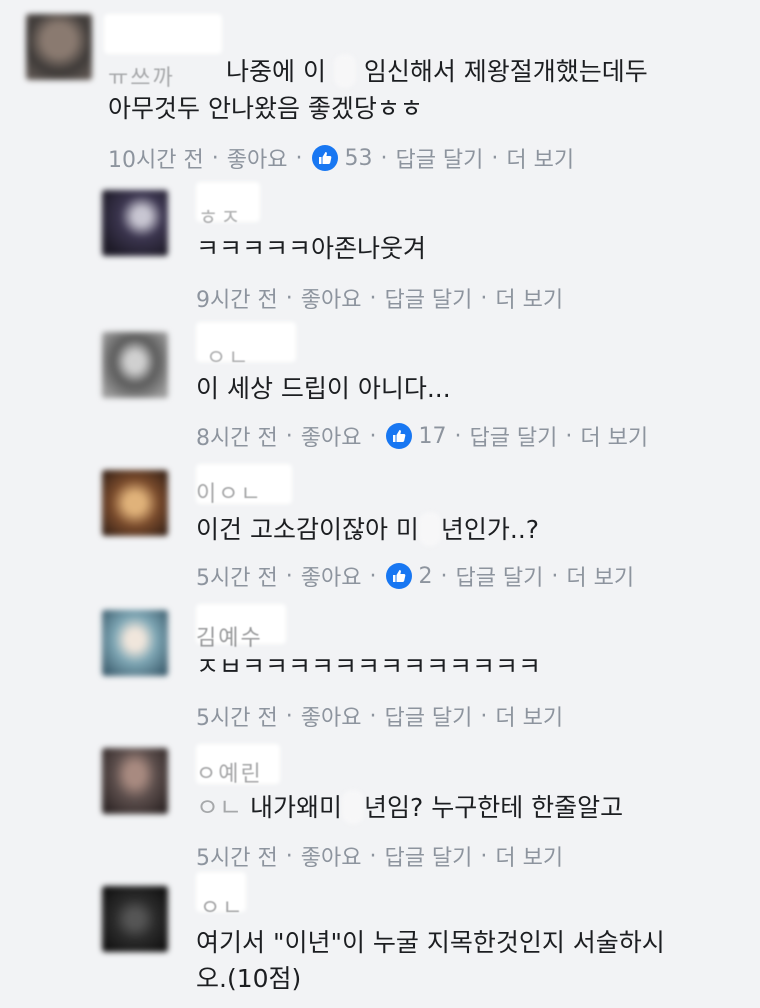  I want to click on commenter-name-redacted, so click(163, 34).